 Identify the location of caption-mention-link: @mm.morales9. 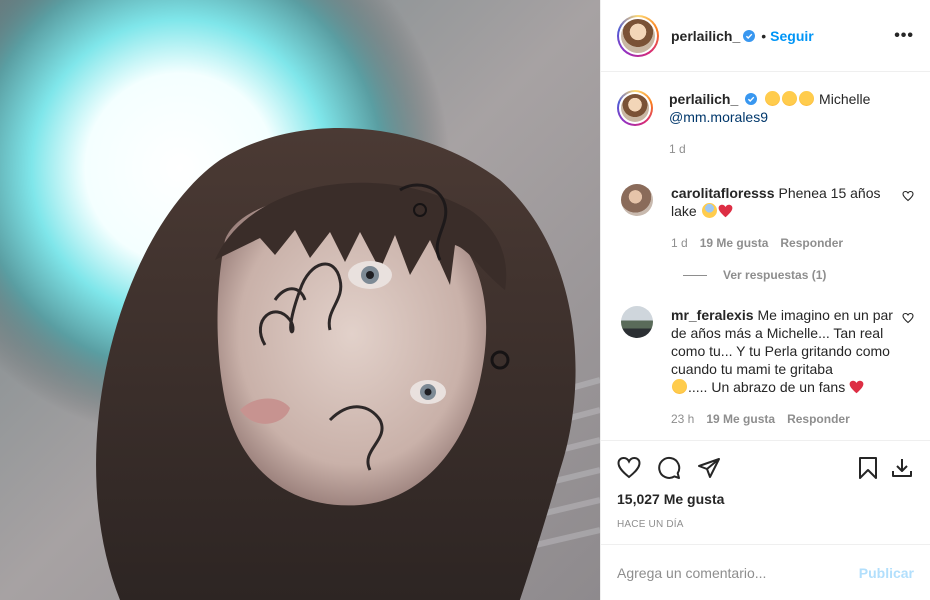
(718, 117).